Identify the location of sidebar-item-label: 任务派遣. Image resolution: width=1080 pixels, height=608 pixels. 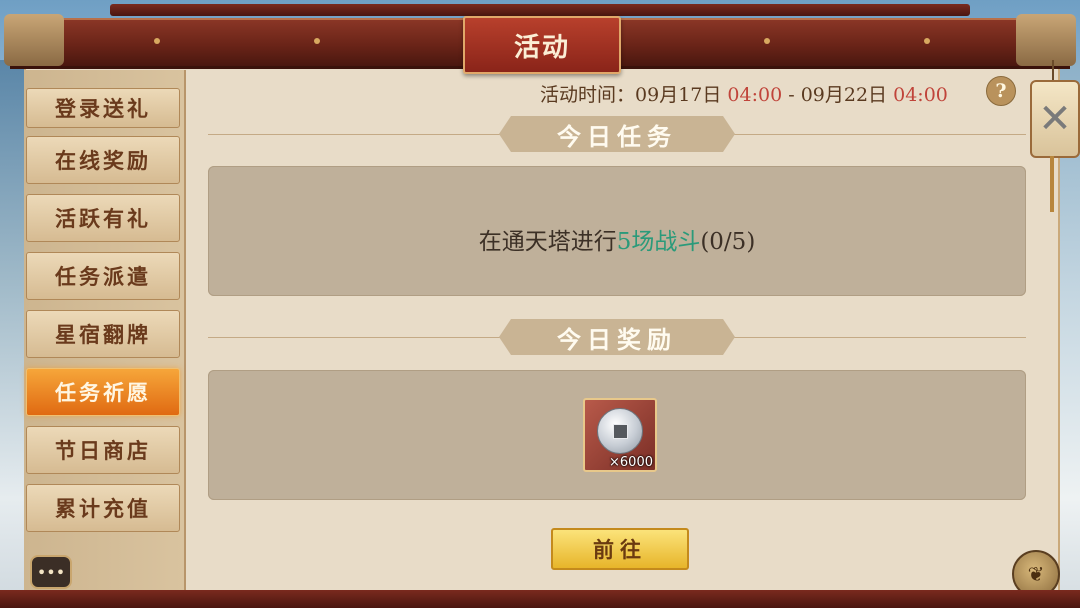
(103, 276).